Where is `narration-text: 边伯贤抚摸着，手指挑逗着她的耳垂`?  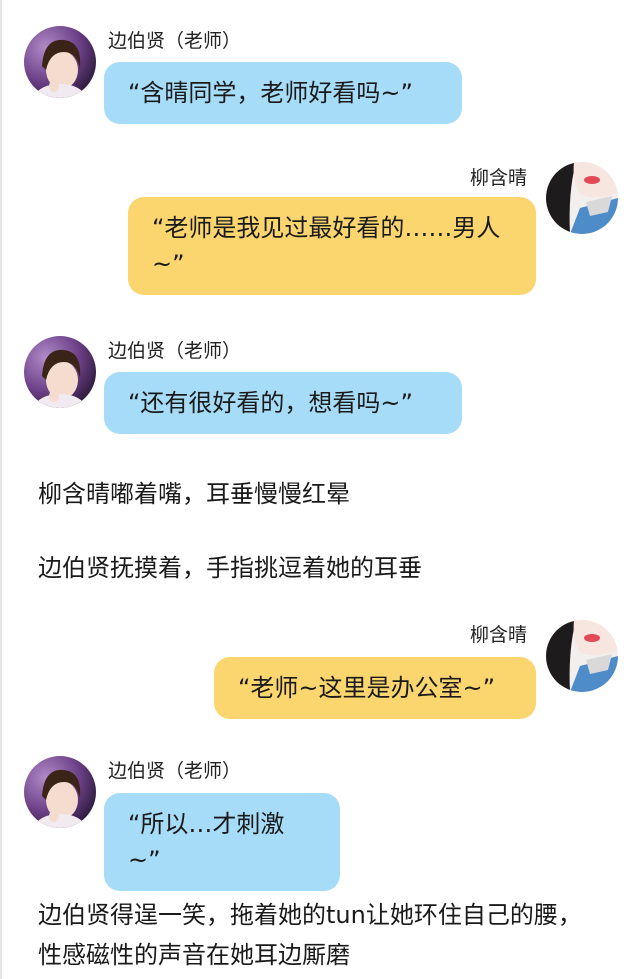
narration-text: 边伯贤抚摸着，手指挑逗着她的耳垂 is located at coordinates (230, 568).